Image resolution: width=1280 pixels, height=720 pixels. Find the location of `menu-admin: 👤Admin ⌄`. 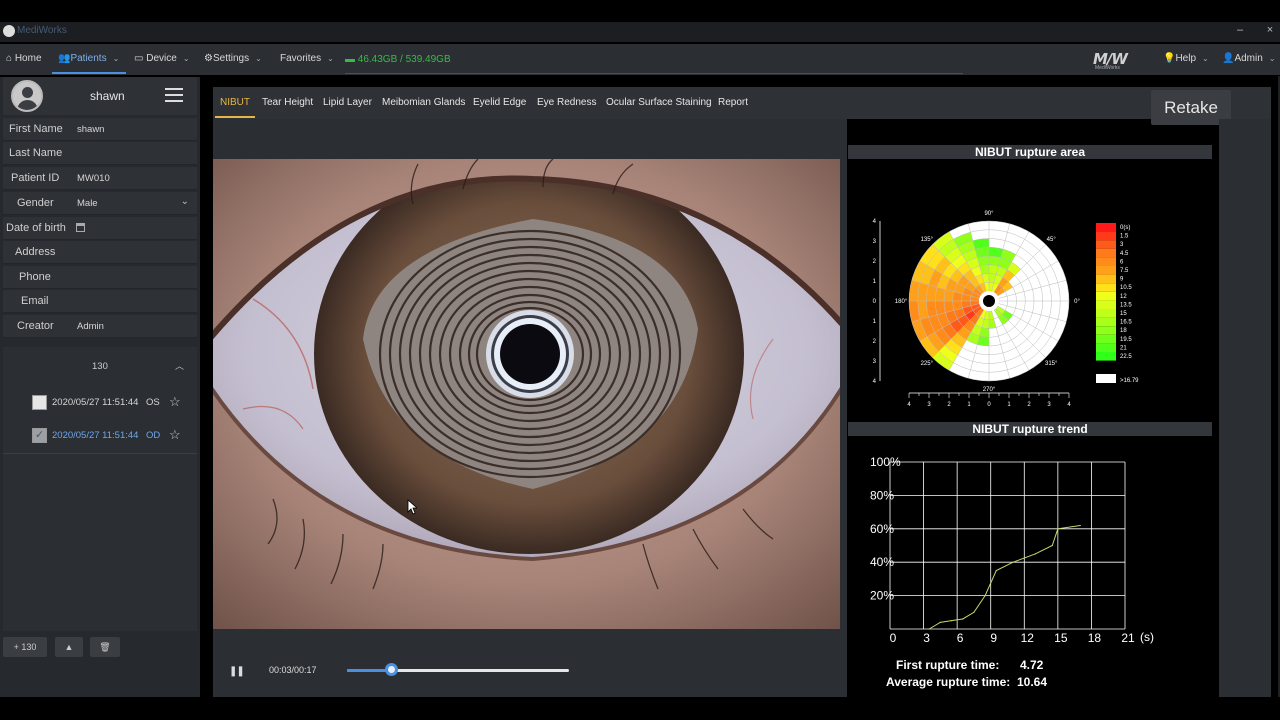

menu-admin: 👤Admin ⌄ is located at coordinates (1249, 58).